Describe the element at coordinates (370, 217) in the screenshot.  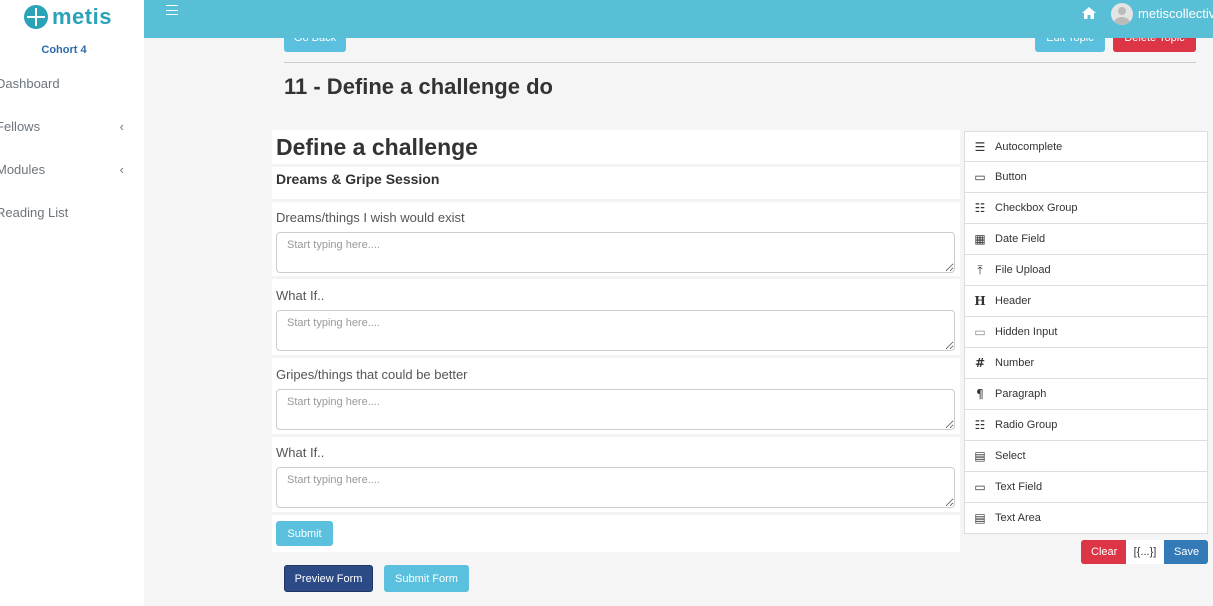
I see `field-label: Dreams/things I wish would exist` at that location.